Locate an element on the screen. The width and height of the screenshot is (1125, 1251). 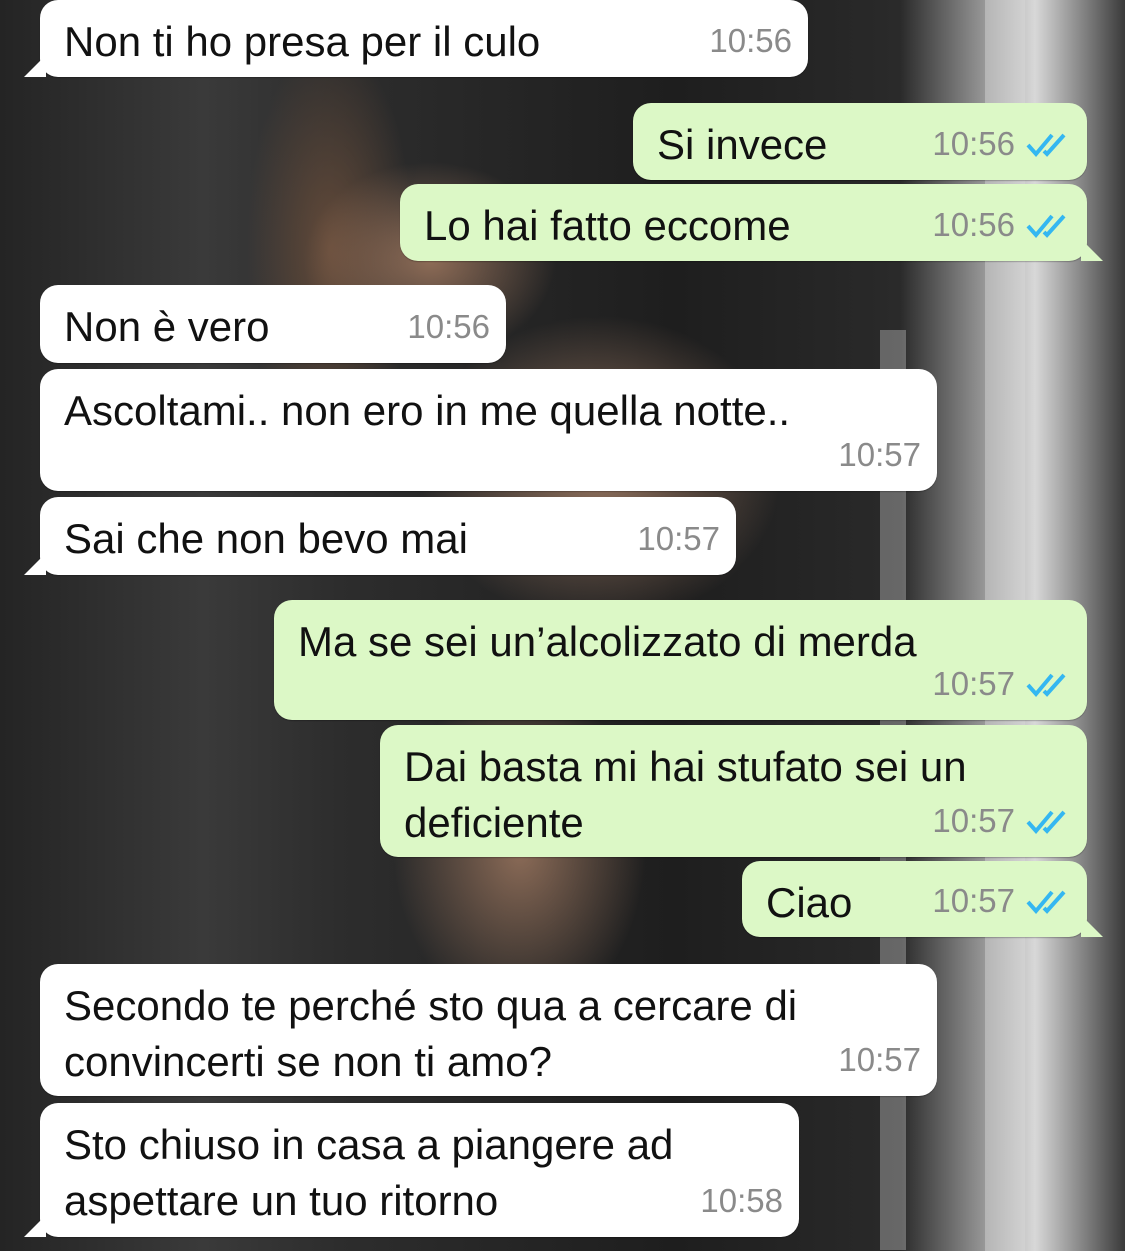
message-bubble-incoming: Non è vero 10:56 is located at coordinates (273, 324).